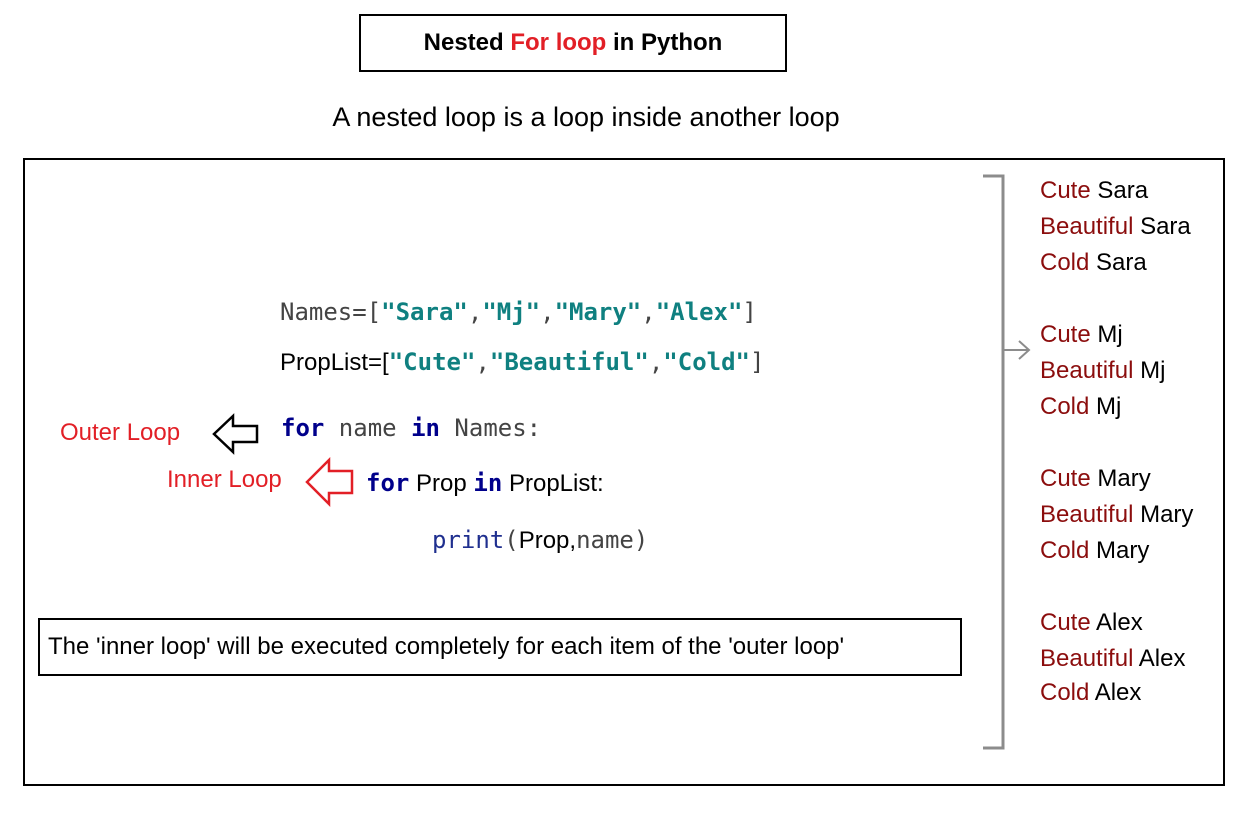 Image resolution: width=1244 pixels, height=820 pixels. I want to click on output-line: Beautiful Mj, so click(1102, 371).